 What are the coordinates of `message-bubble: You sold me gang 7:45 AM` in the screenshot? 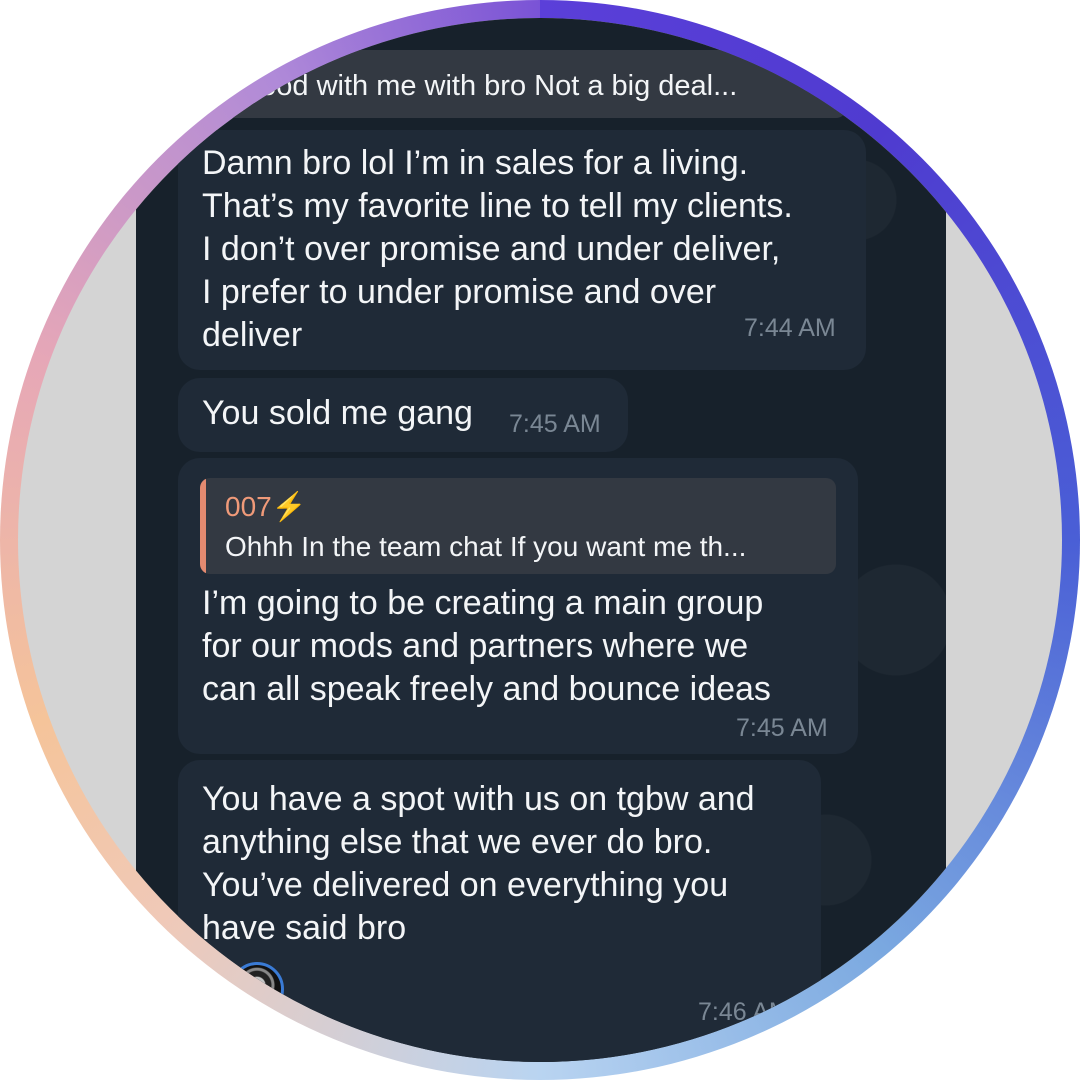 It's located at (403, 415).